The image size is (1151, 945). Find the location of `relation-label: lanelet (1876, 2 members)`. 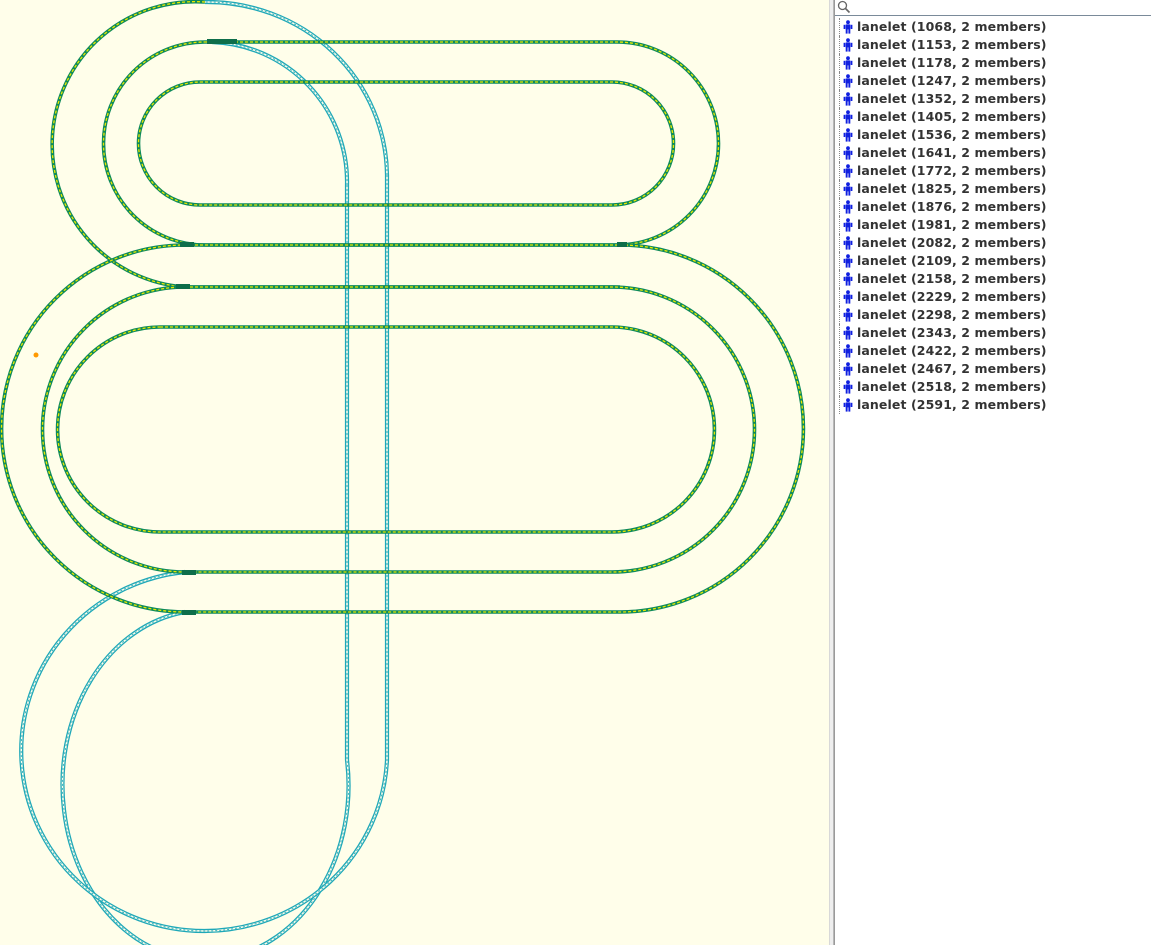

relation-label: lanelet (1876, 2 members) is located at coordinates (952, 206).